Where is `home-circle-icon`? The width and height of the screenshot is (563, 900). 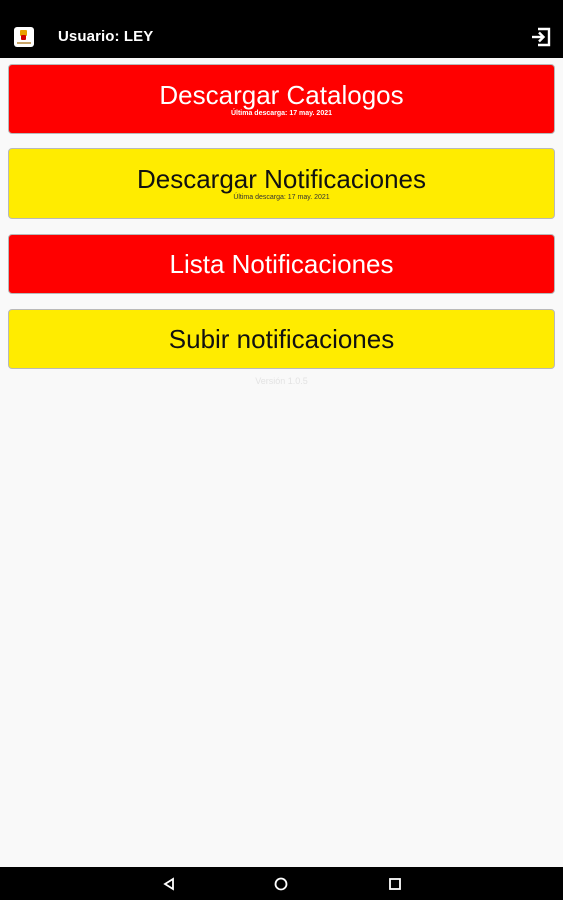
home-circle-icon is located at coordinates (281, 884).